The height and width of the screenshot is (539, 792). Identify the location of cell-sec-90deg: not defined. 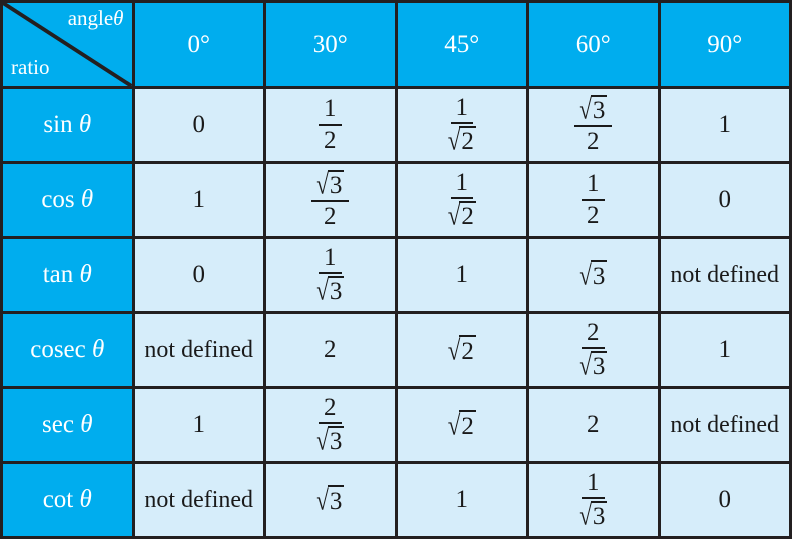
(724, 425).